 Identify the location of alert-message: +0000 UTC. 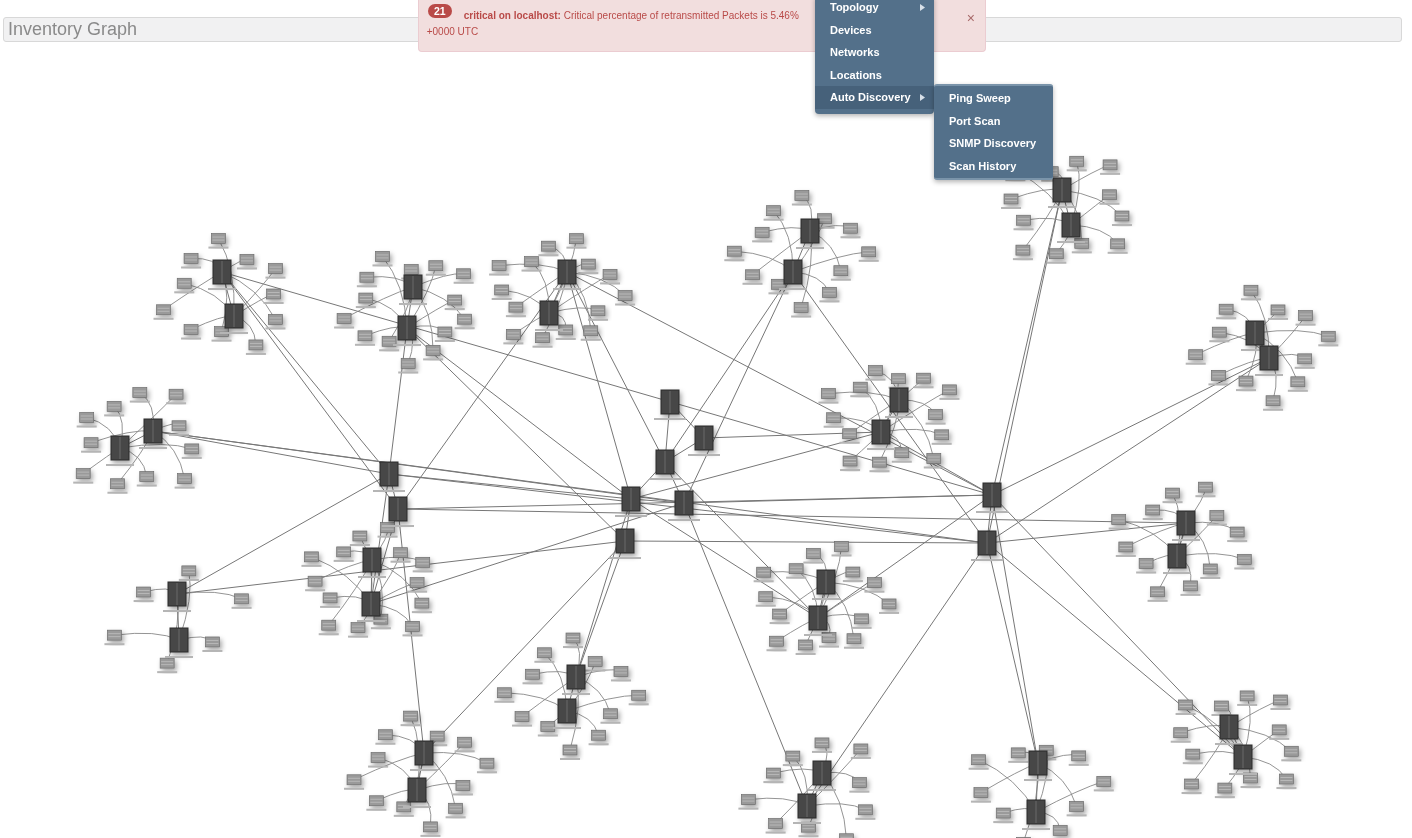
(453, 31).